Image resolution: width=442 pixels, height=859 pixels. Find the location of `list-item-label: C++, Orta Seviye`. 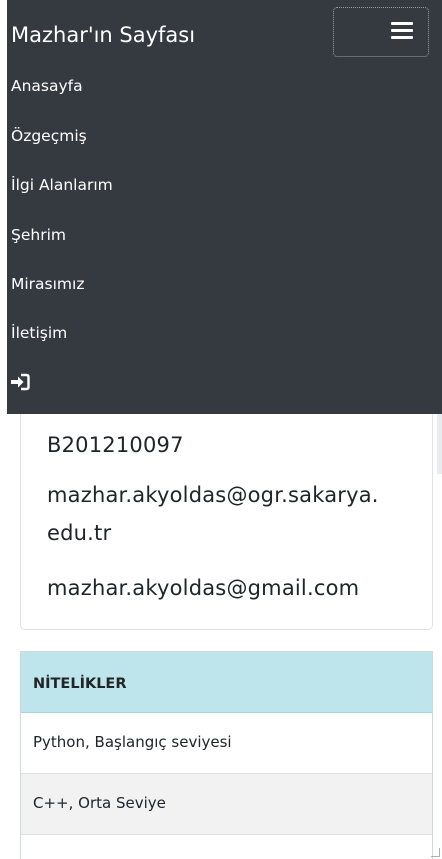

list-item-label: C++, Orta Seviye is located at coordinates (99, 803).